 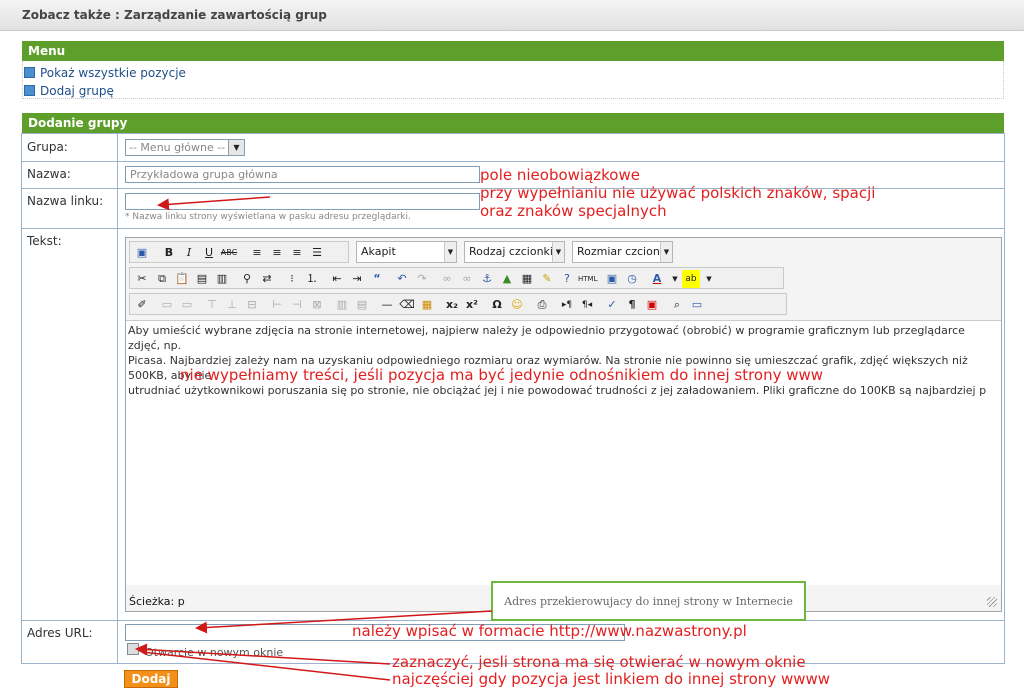 What do you see at coordinates (214, 203) in the screenshot?
I see `arrow-to-nazwa-linku` at bounding box center [214, 203].